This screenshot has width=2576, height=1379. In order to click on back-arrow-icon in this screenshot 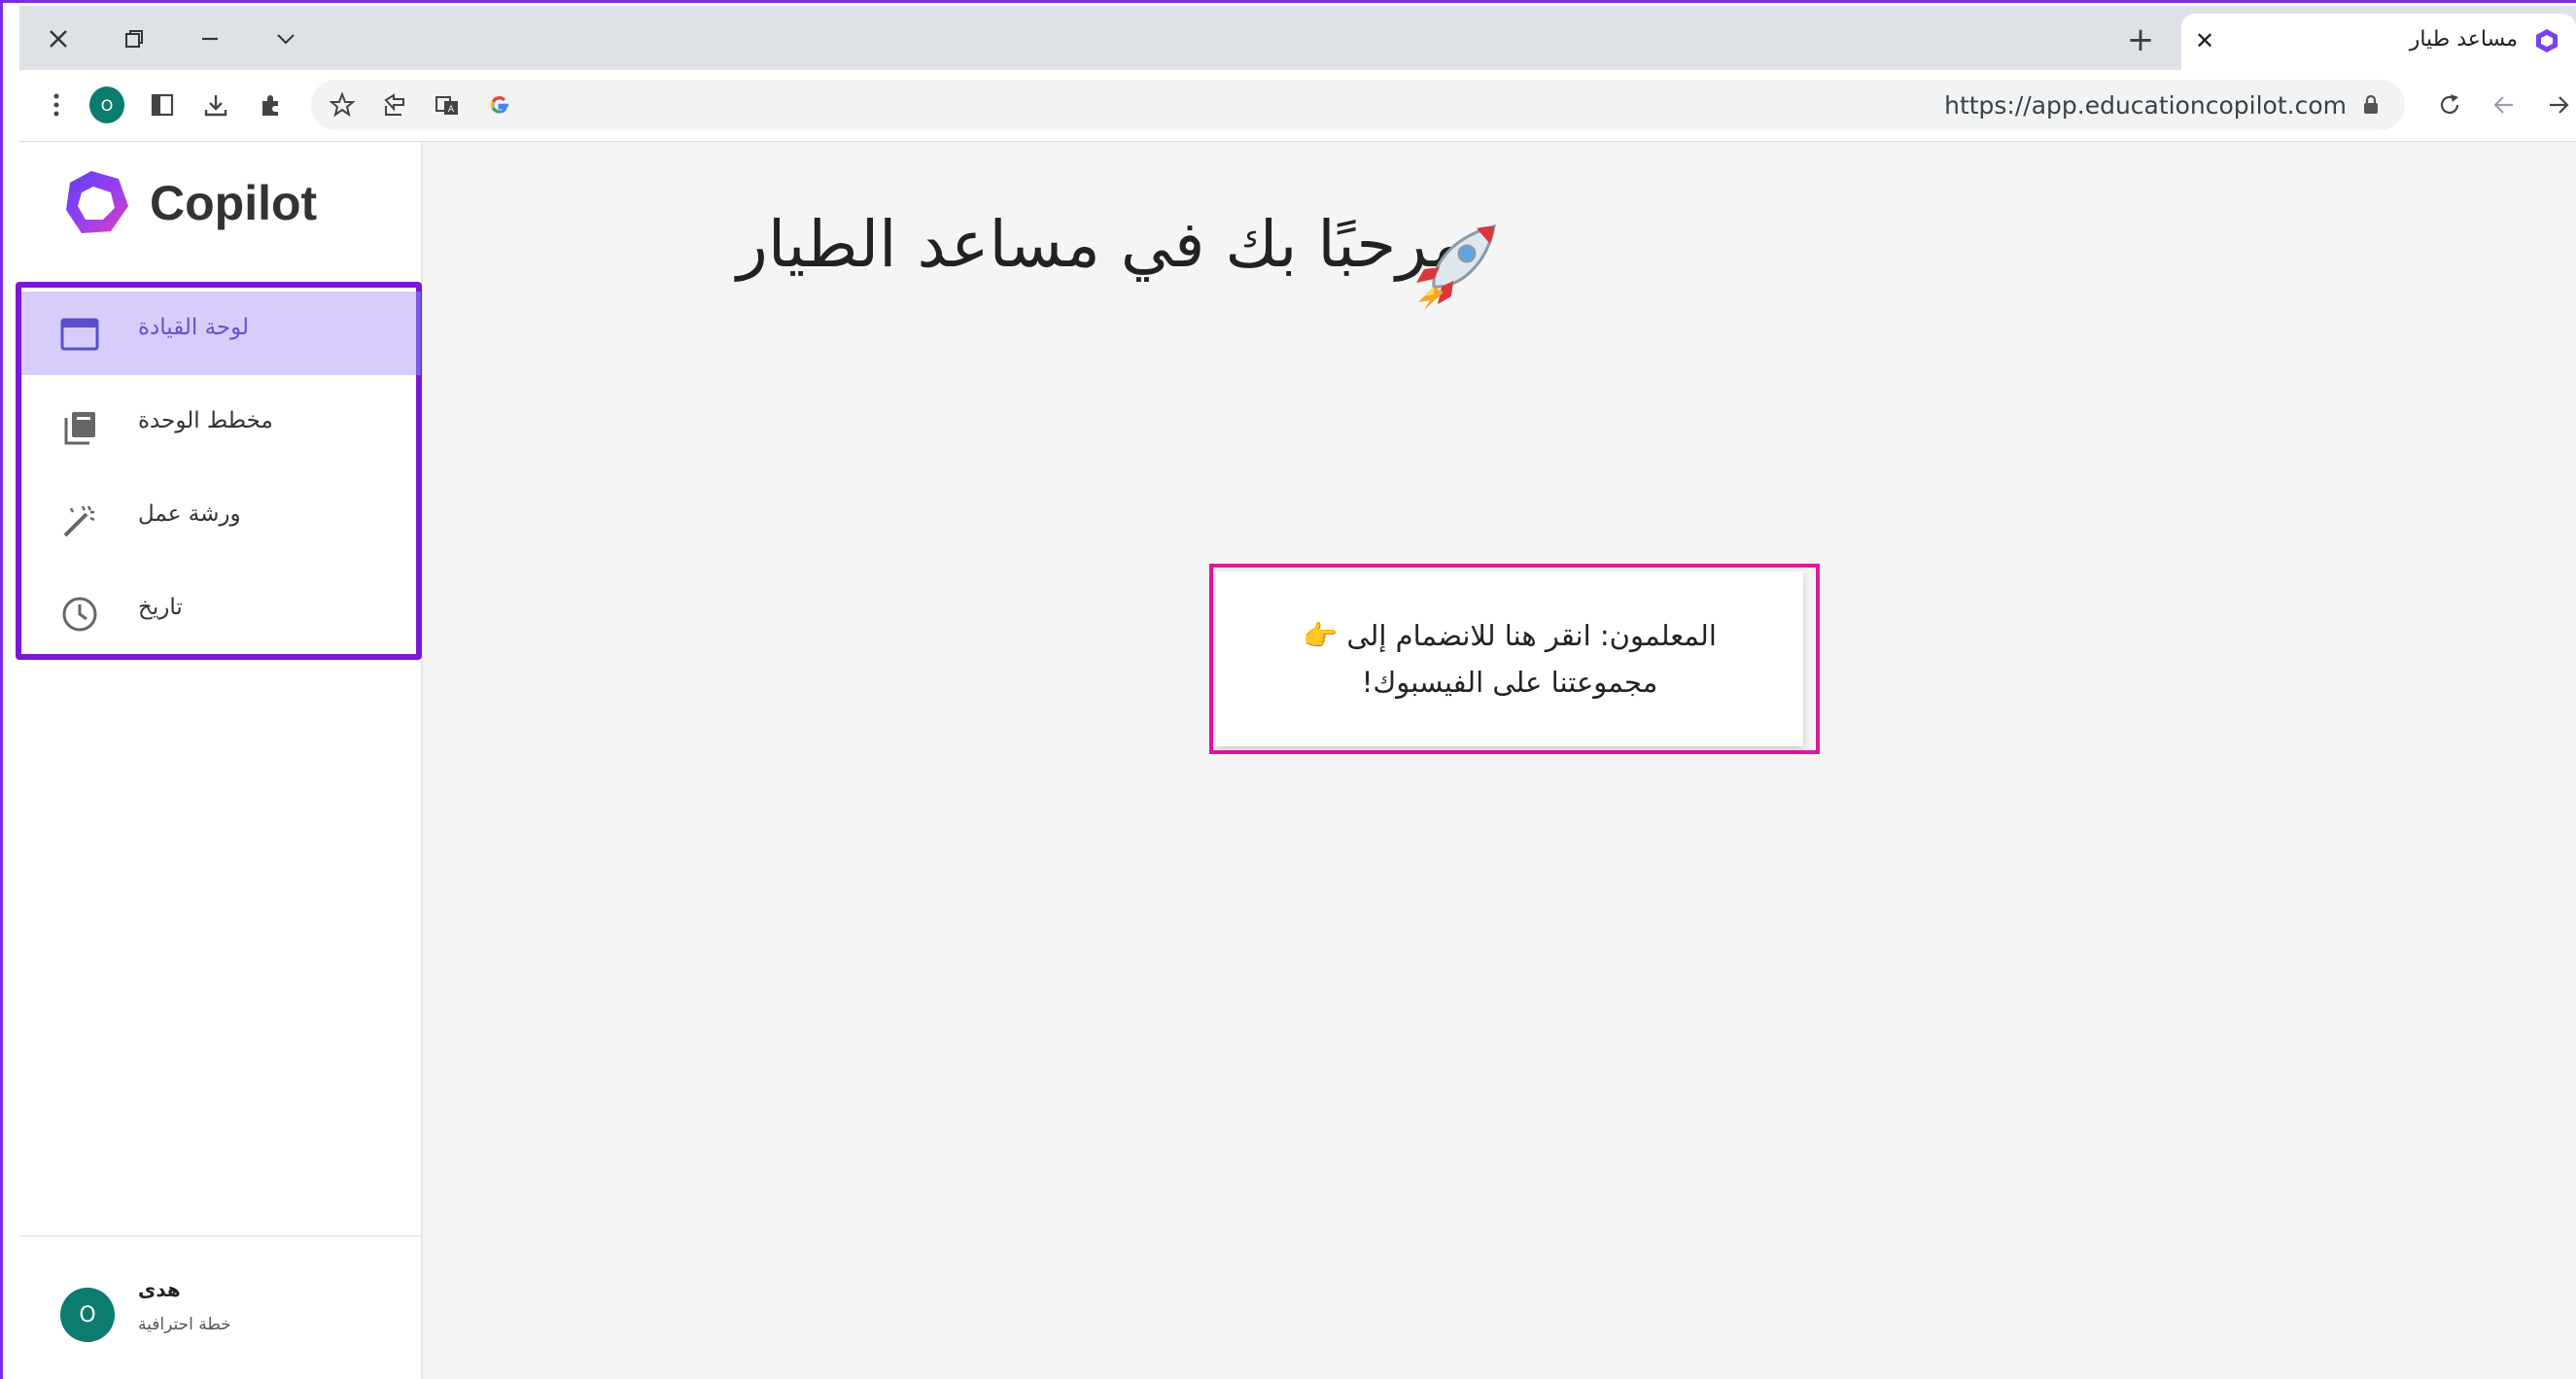, I will do `click(2504, 104)`.